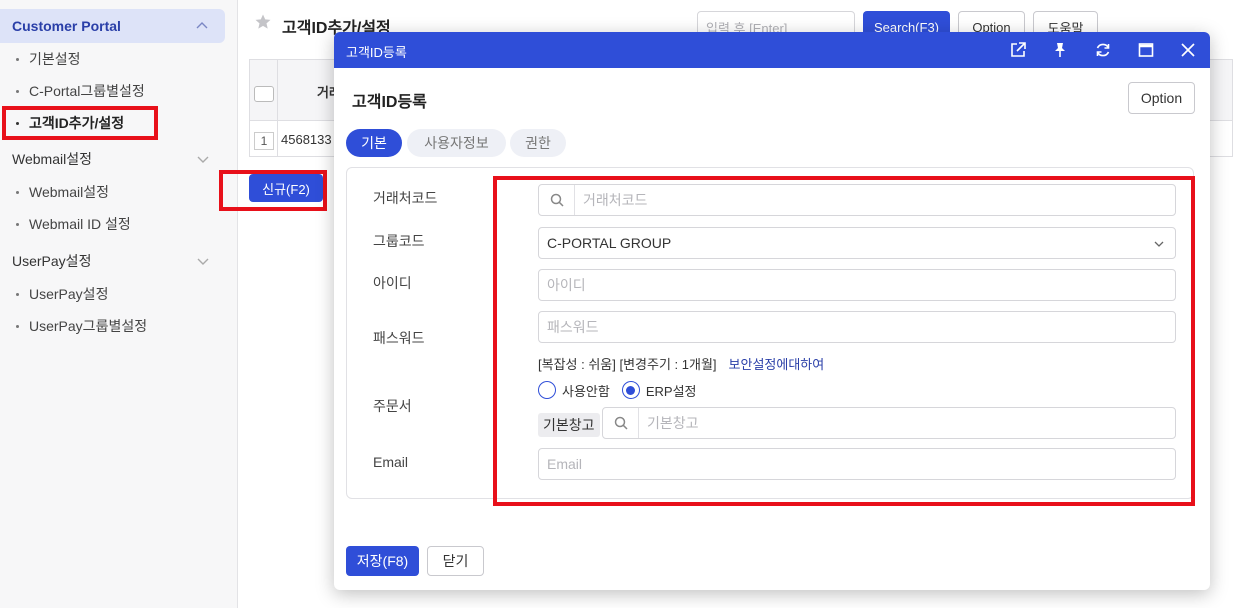 The height and width of the screenshot is (608, 1256). What do you see at coordinates (202, 25) in the screenshot?
I see `chevron-up-icon` at bounding box center [202, 25].